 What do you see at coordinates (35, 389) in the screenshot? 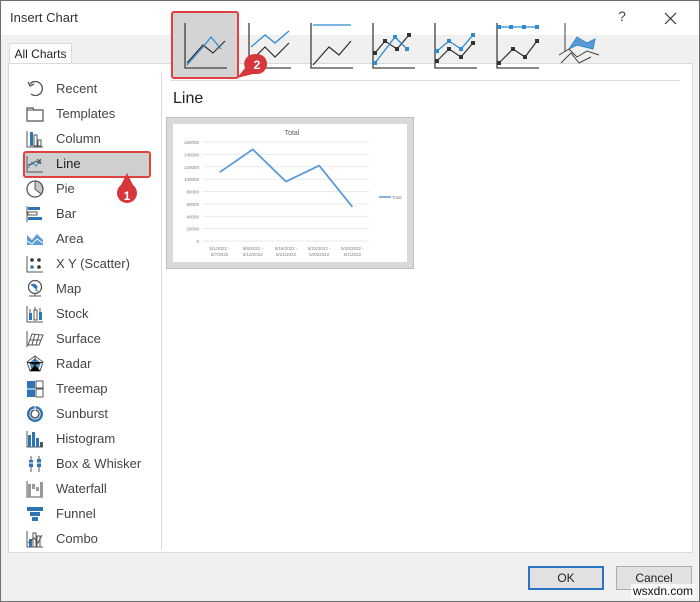
I see `treemap-chart-icon` at bounding box center [35, 389].